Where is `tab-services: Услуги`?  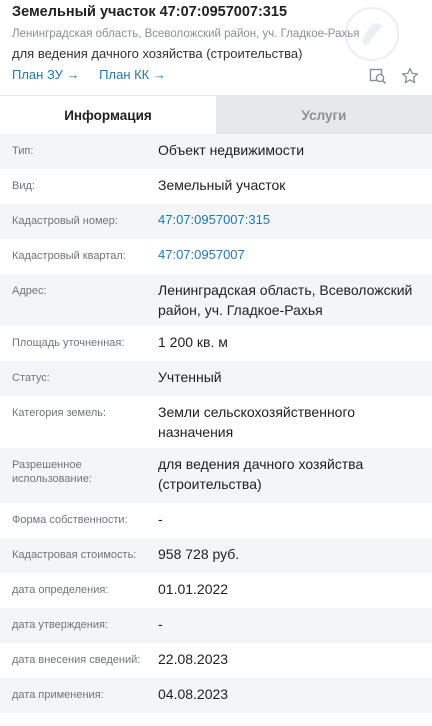 tab-services: Услуги is located at coordinates (324, 115).